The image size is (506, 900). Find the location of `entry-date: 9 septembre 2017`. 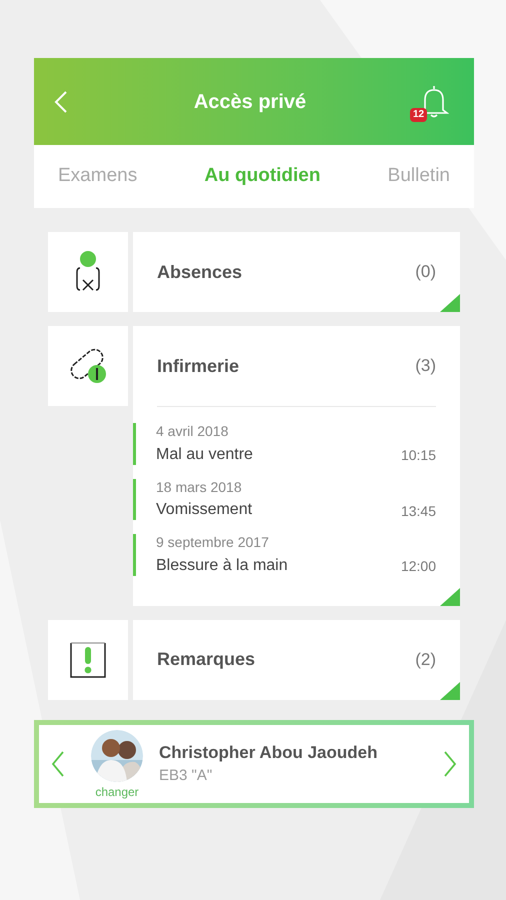

entry-date: 9 septembre 2017 is located at coordinates (213, 543).